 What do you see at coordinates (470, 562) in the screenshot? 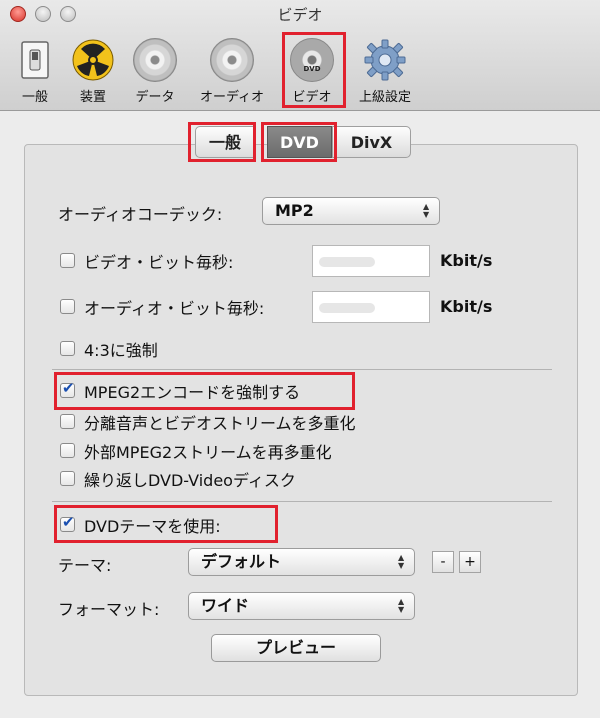
I see `add-theme-button: +` at bounding box center [470, 562].